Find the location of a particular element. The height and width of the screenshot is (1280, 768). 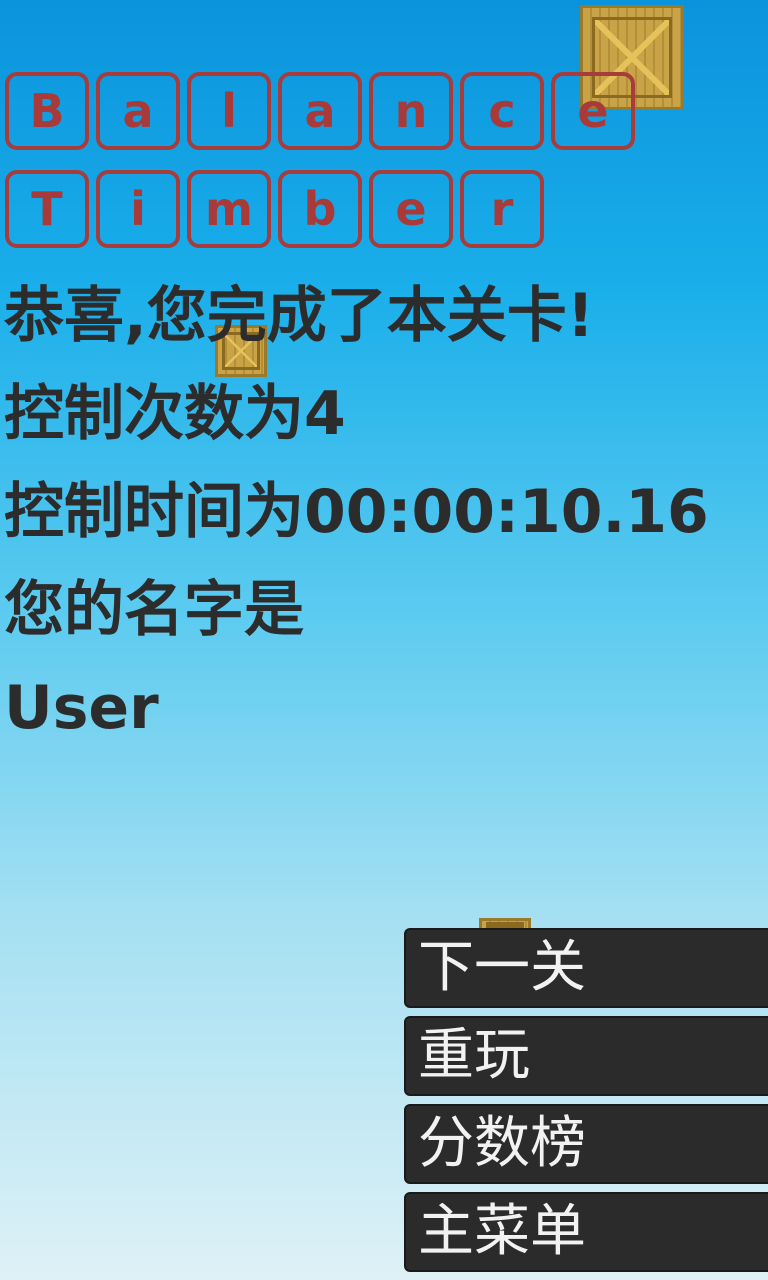

next-level-button: 下一关 is located at coordinates (586, 968).